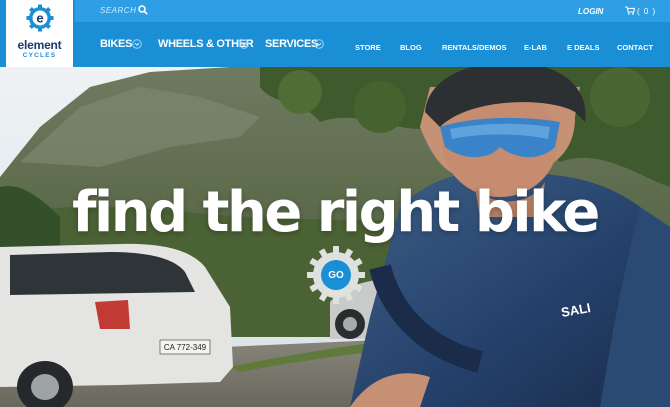 This screenshot has width=670, height=407. I want to click on gear-logo-icon: e, so click(40, 18).